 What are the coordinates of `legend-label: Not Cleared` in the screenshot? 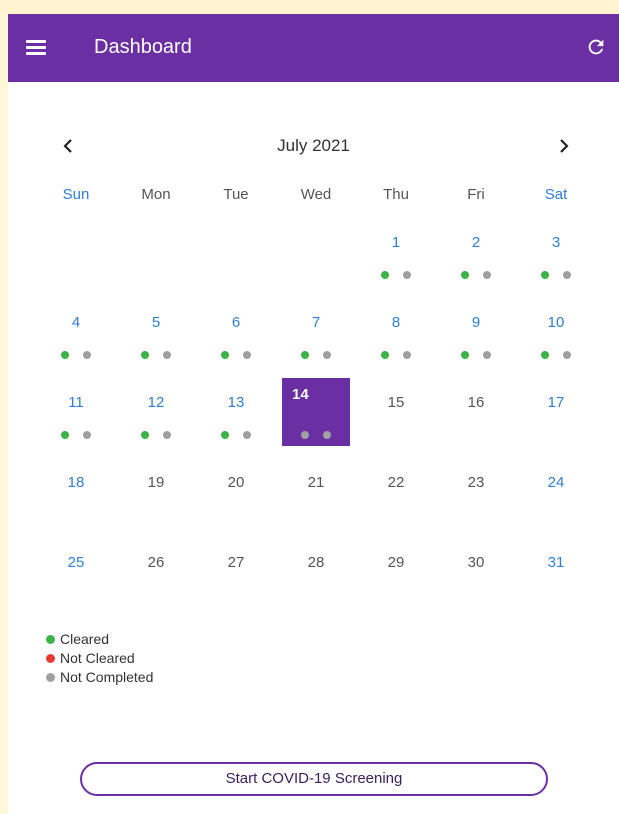 It's located at (97, 658).